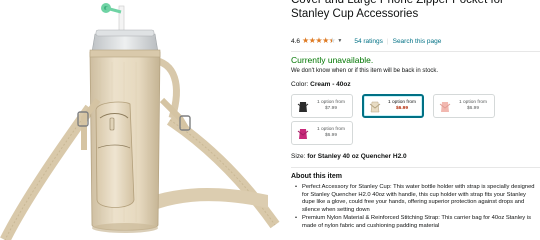  What do you see at coordinates (330, 84) in the screenshot?
I see `color-value: Cream - 40oz` at bounding box center [330, 84].